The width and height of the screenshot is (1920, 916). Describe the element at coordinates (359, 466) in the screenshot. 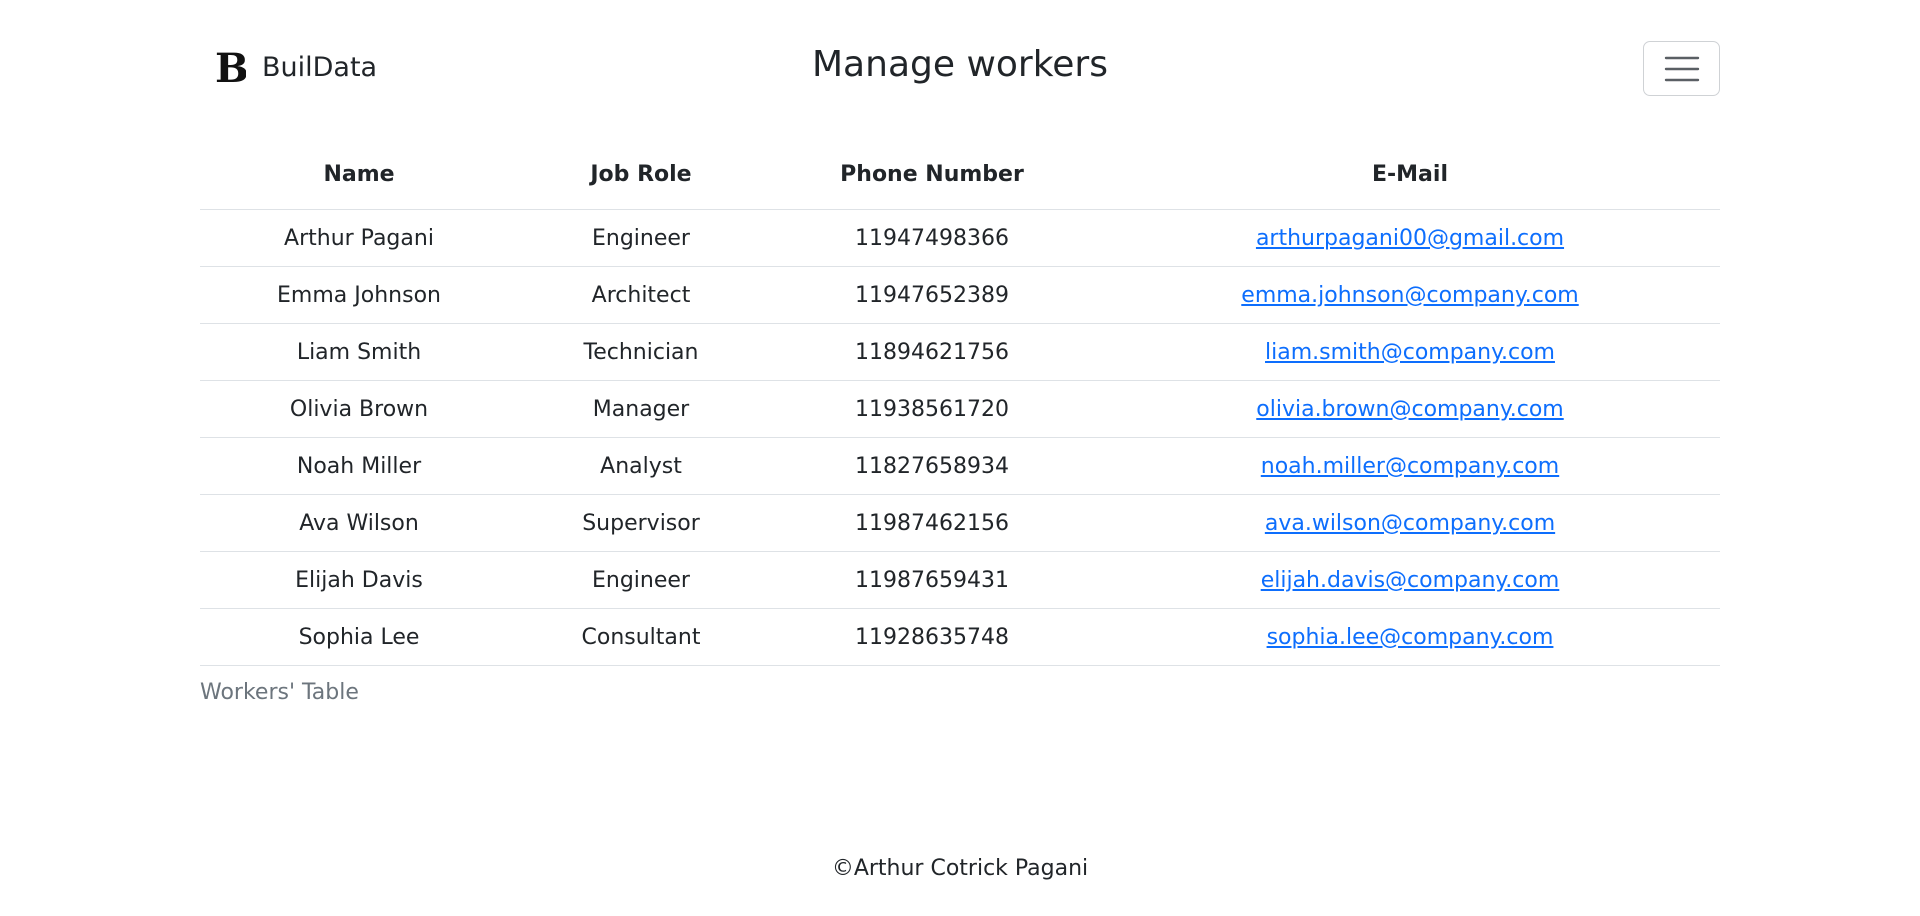

I see `cell-name: Noah Miller` at that location.